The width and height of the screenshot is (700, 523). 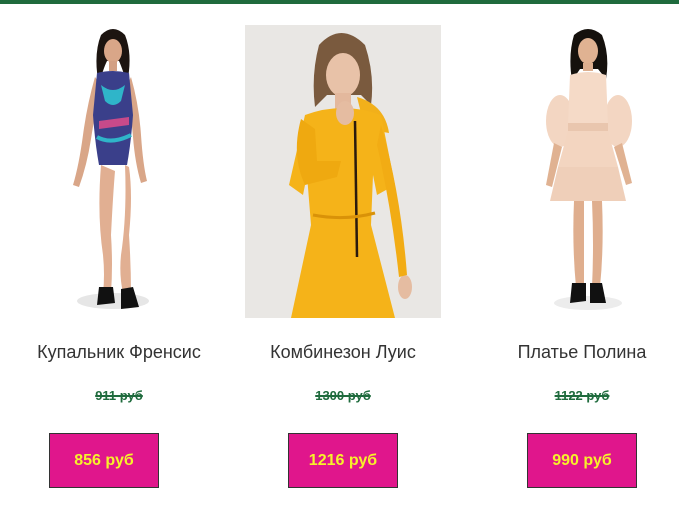 I want to click on product-name: Платье Полина, so click(x=582, y=352).